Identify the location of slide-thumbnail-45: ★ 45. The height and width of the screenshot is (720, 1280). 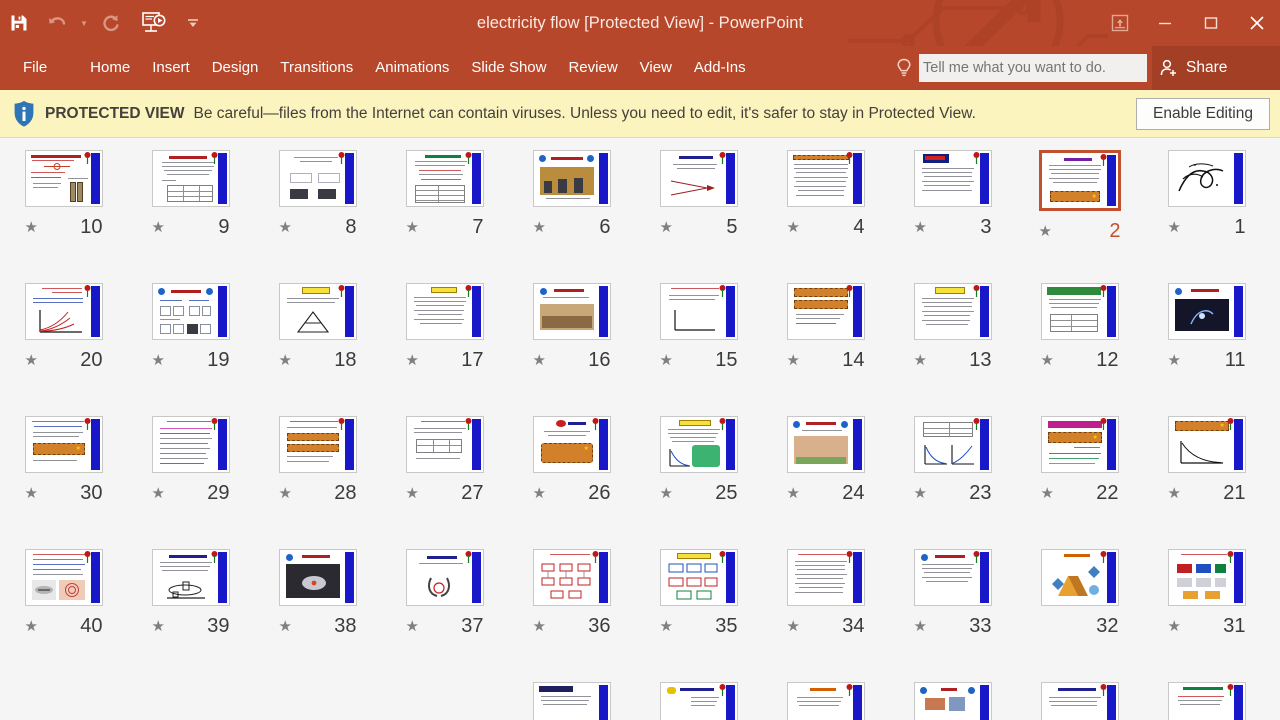
(698, 699).